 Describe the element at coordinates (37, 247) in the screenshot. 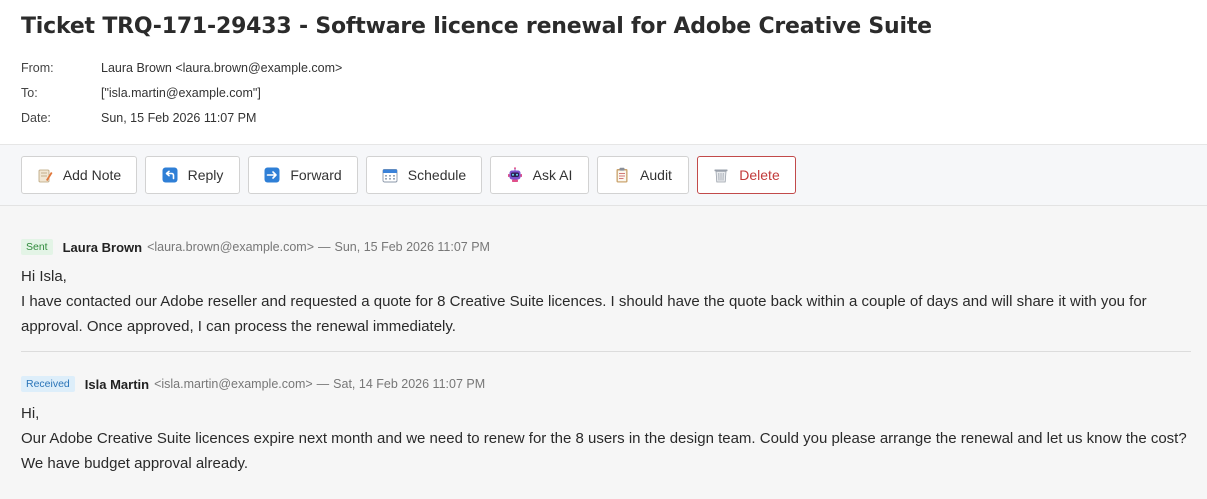

I see `status-badge: Sent` at that location.